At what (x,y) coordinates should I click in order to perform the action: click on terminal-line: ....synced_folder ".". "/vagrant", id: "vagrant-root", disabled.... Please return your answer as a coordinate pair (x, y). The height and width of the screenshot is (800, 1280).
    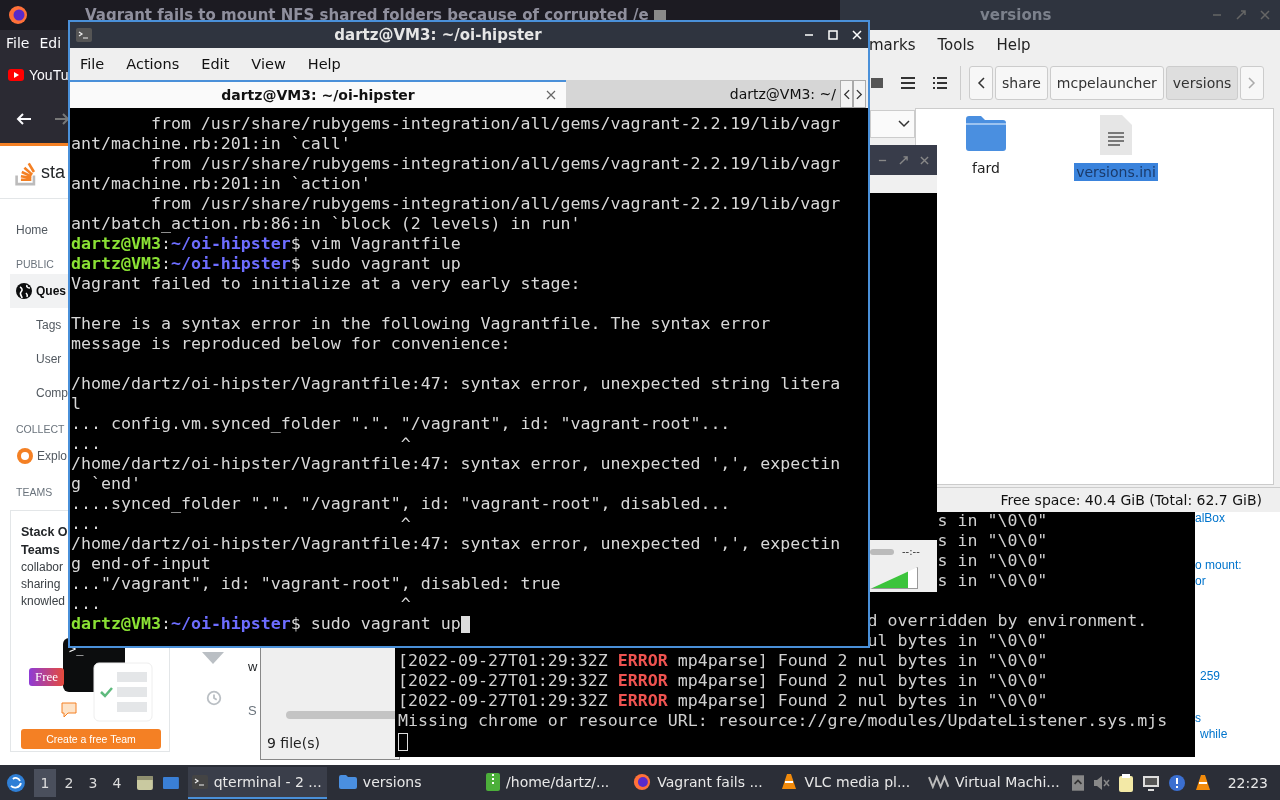
    Looking at the image, I should click on (401, 503).